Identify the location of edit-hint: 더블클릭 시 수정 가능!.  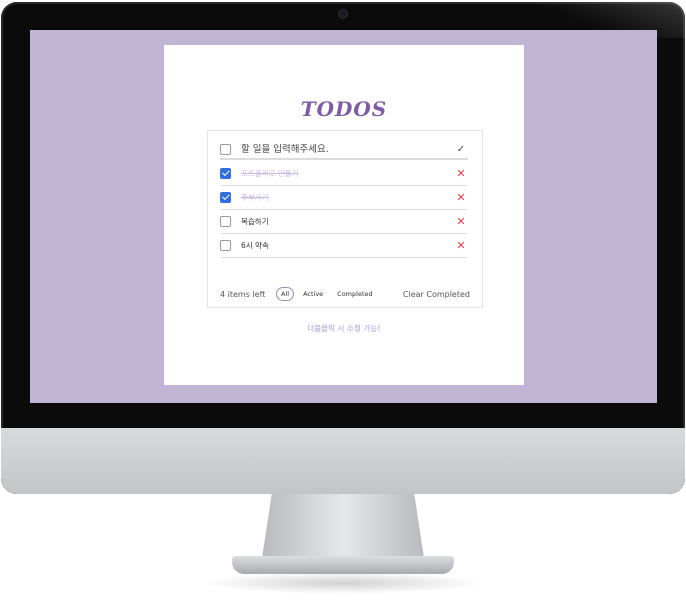
(344, 328).